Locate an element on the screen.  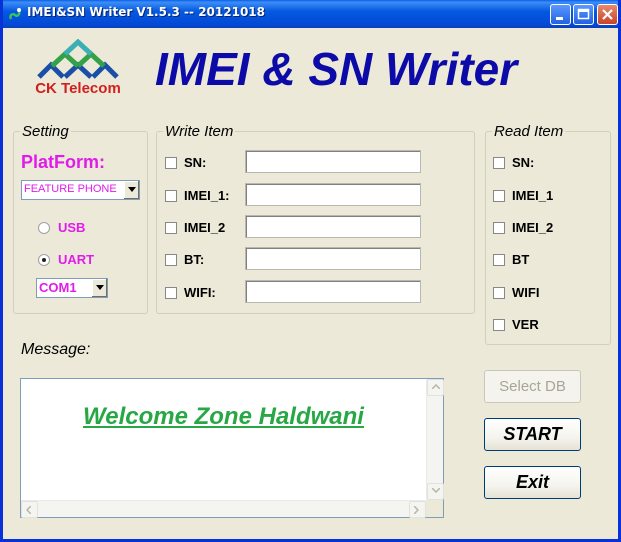
logo-text: CK Telecom is located at coordinates (78, 88).